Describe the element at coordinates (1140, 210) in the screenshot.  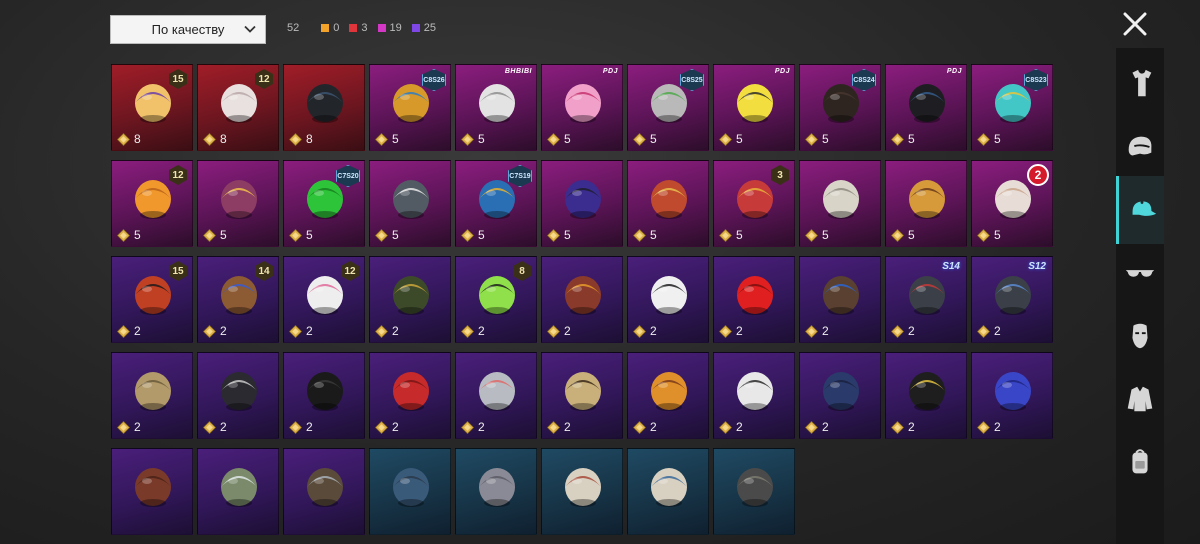
I see `tab-cap` at that location.